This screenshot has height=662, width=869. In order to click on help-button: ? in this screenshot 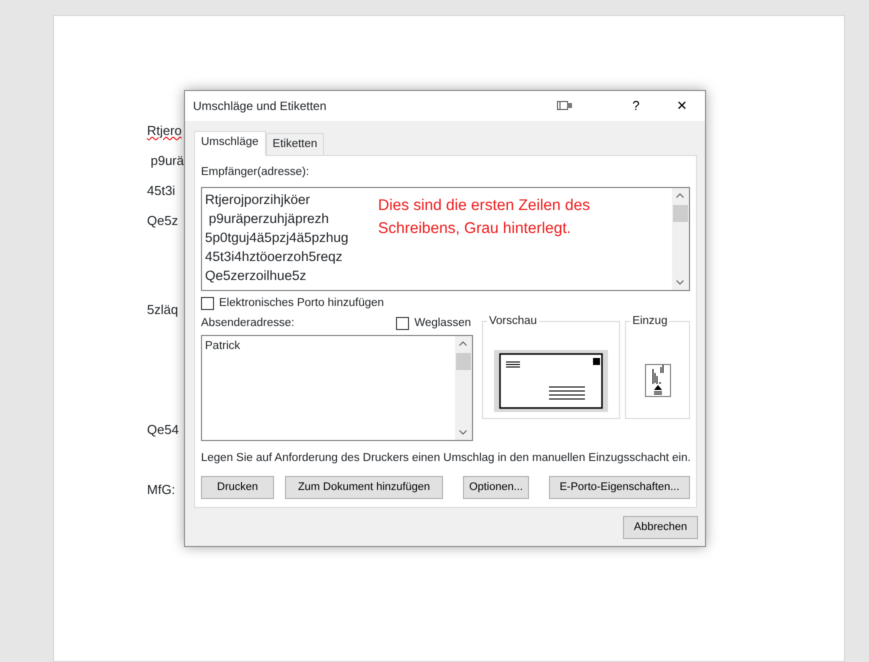, I will do `click(636, 106)`.